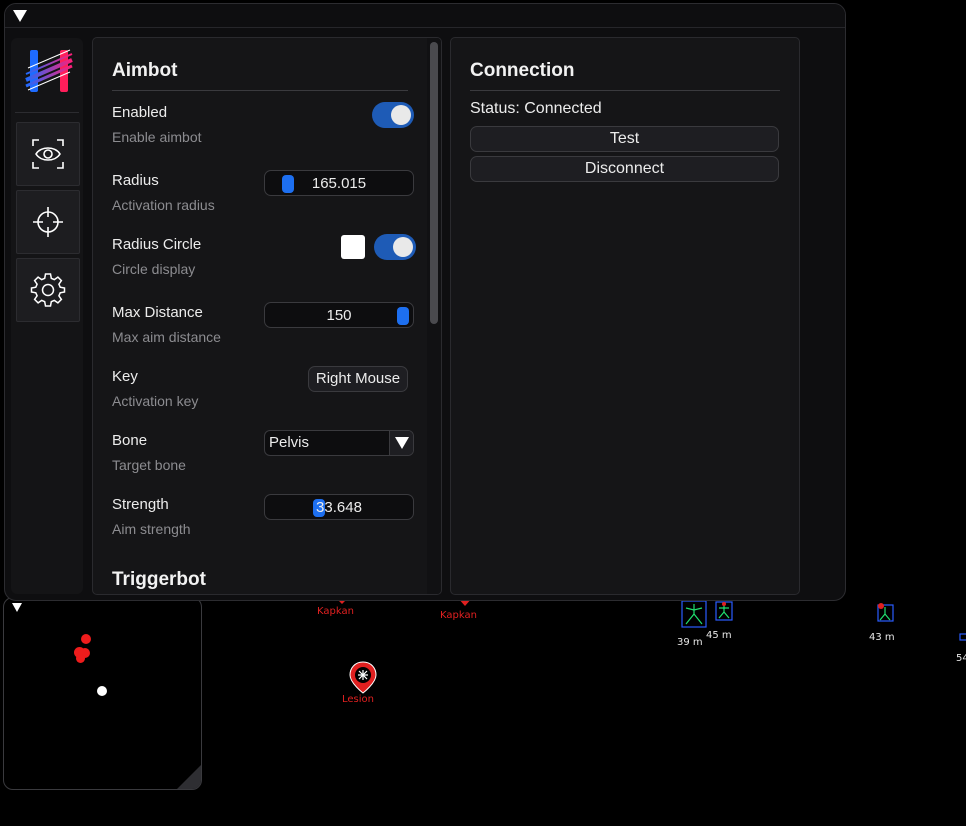 The image size is (966, 826). Describe the element at coordinates (536, 108) in the screenshot. I see `connection-status: Status: Connected` at that location.